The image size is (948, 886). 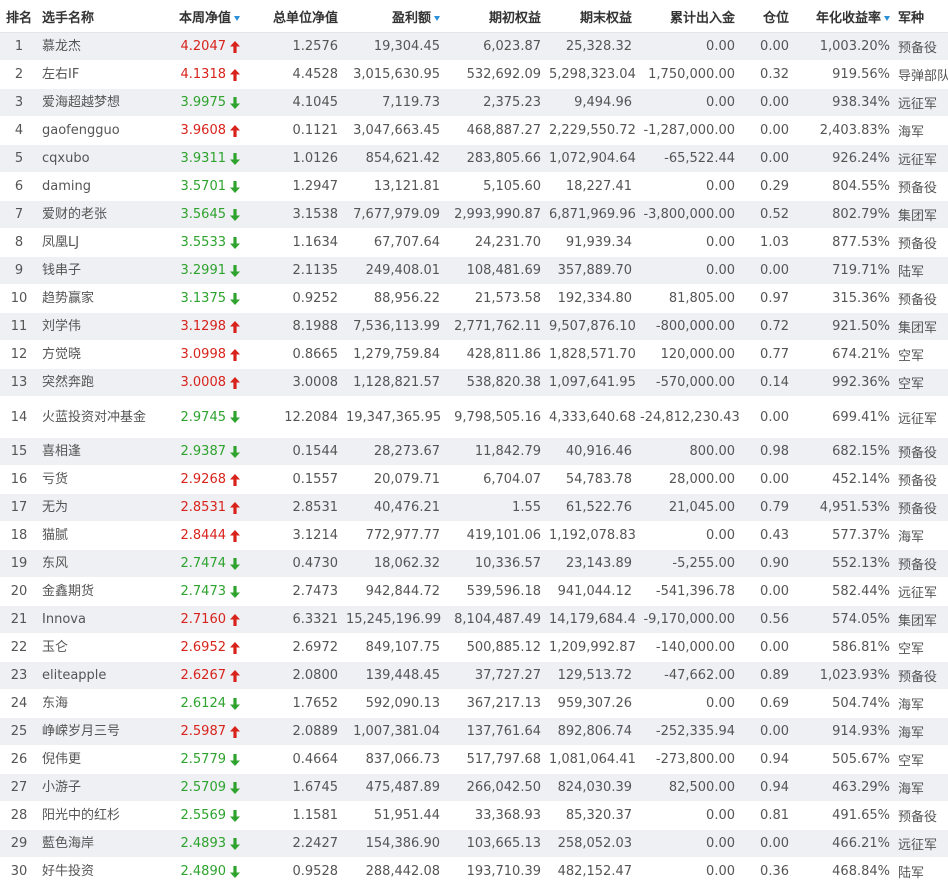 What do you see at coordinates (99, 871) in the screenshot?
I see `player-name-link: 好牛投资` at bounding box center [99, 871].